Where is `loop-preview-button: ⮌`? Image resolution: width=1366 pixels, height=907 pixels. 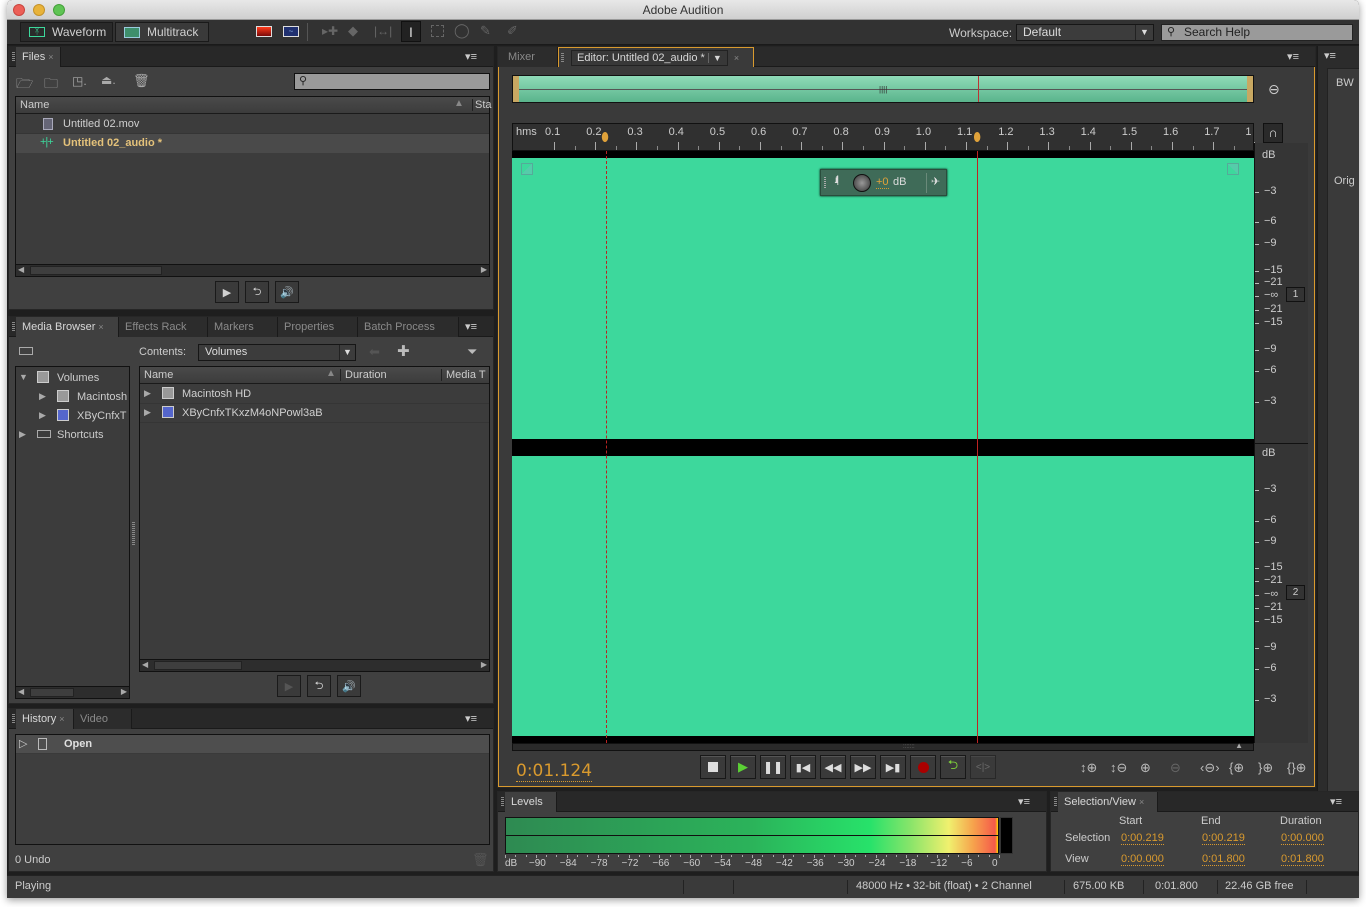
loop-preview-button: ⮌ is located at coordinates (257, 292).